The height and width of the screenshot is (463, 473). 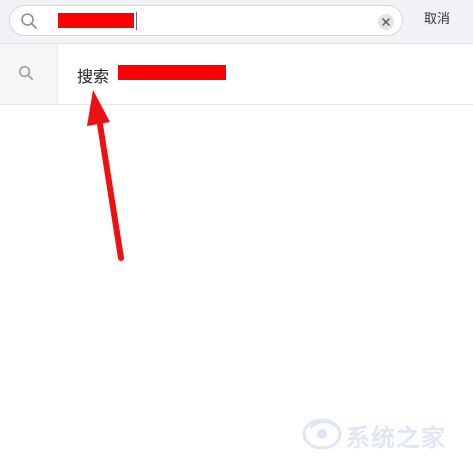 I want to click on watermark-logo: 系统之家, so click(x=385, y=433).